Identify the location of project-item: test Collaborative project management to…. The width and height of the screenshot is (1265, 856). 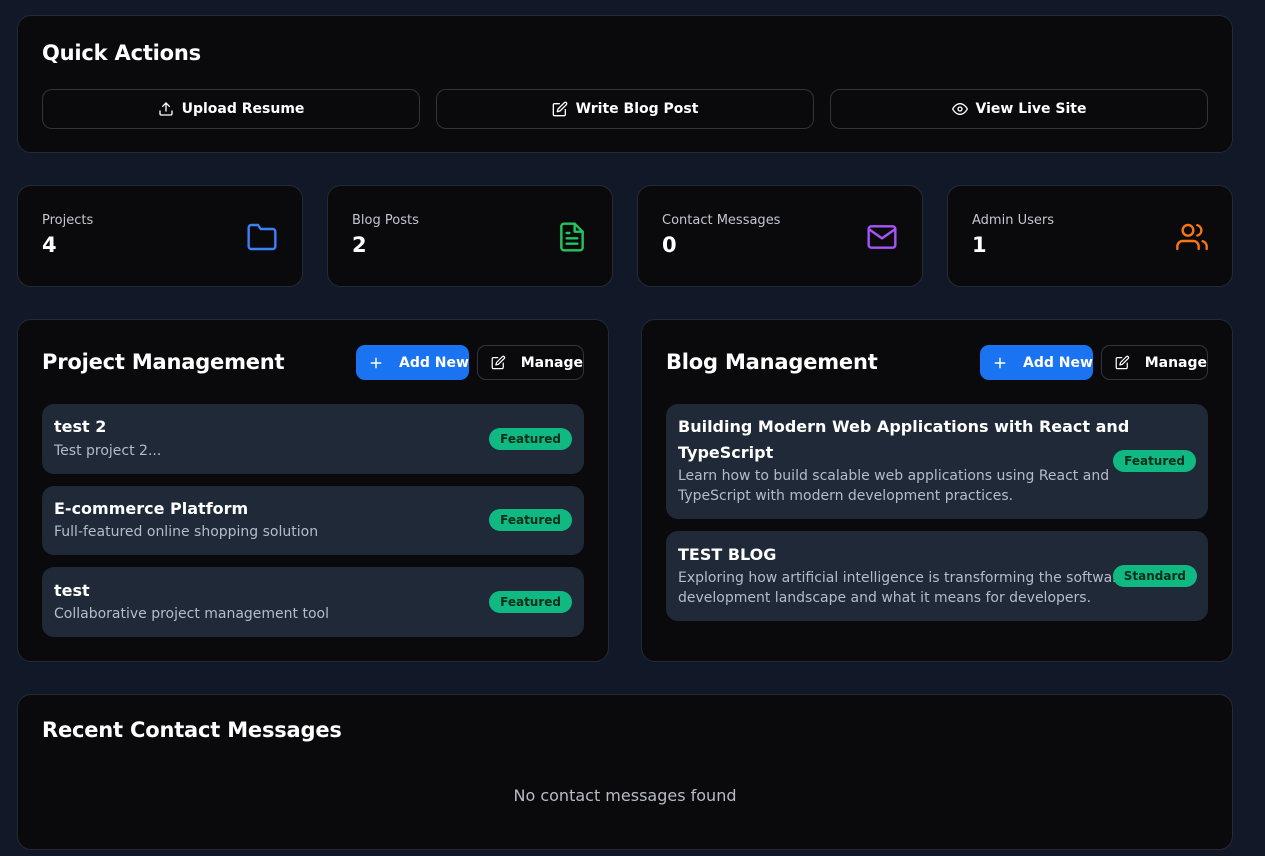
(313, 602).